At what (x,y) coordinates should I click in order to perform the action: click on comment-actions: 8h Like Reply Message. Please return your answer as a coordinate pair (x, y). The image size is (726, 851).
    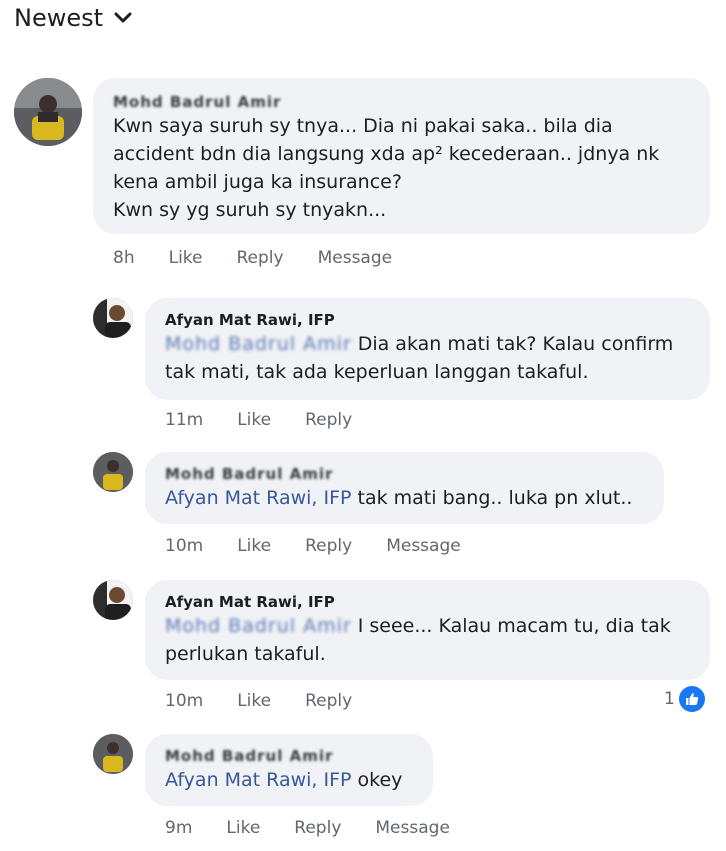
    Looking at the image, I should click on (269, 258).